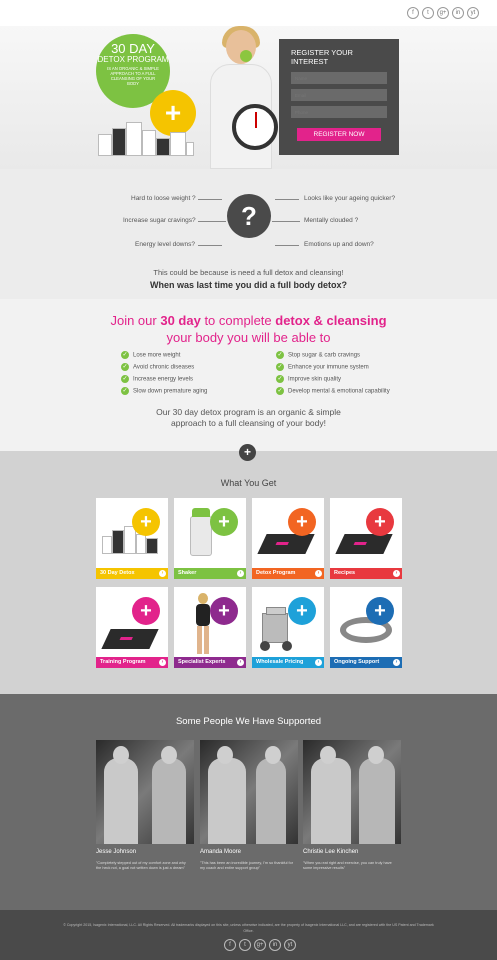  What do you see at coordinates (133, 48) in the screenshot?
I see `promo-title: 30 DAY` at bounding box center [133, 48].